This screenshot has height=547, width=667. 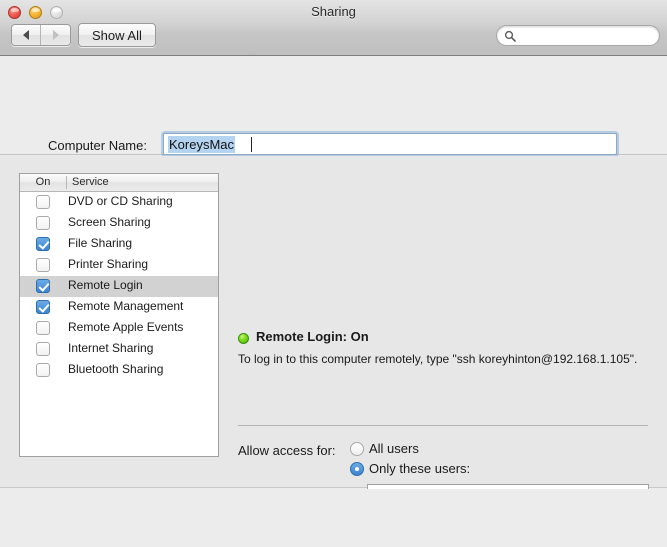 I want to click on table-row: Remote Management, so click(x=119, y=307).